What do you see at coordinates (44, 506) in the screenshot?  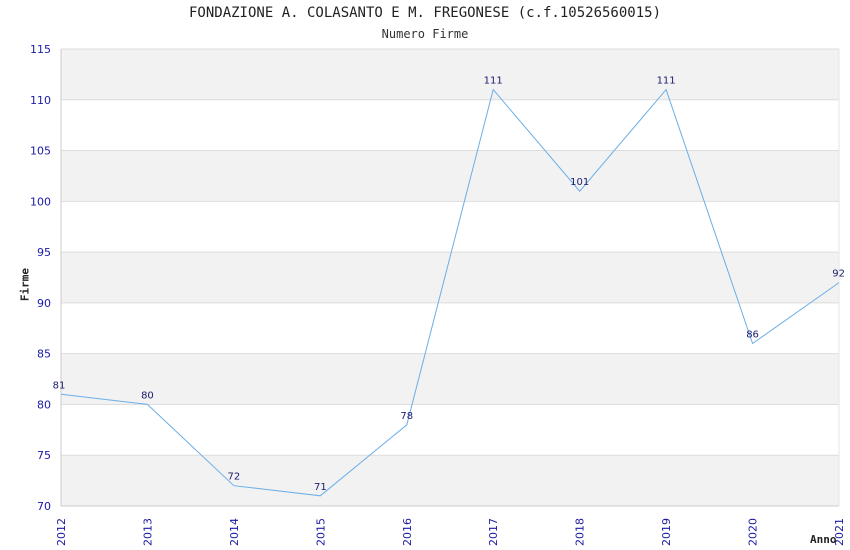 I see `y-tick-label: 70` at bounding box center [44, 506].